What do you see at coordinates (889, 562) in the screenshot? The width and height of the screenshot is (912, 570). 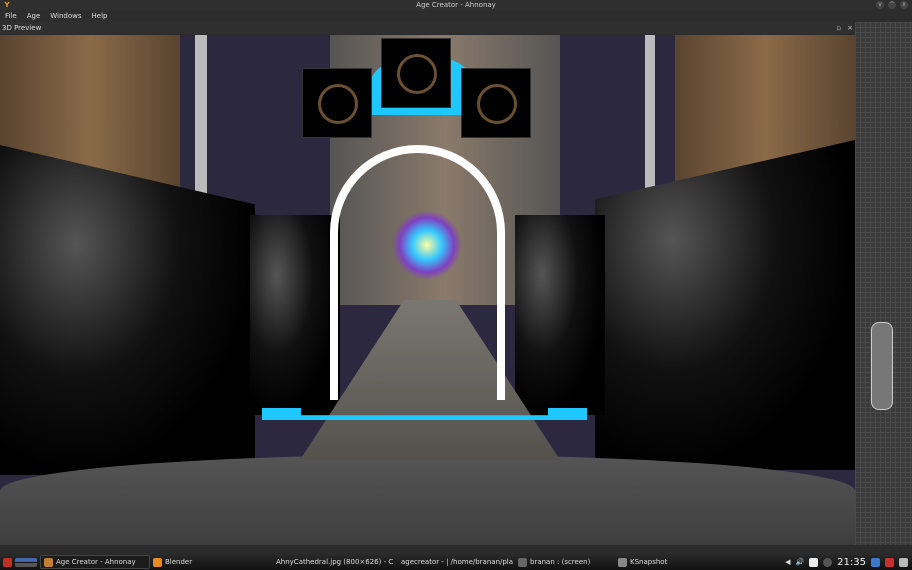 I see `logout-icon` at bounding box center [889, 562].